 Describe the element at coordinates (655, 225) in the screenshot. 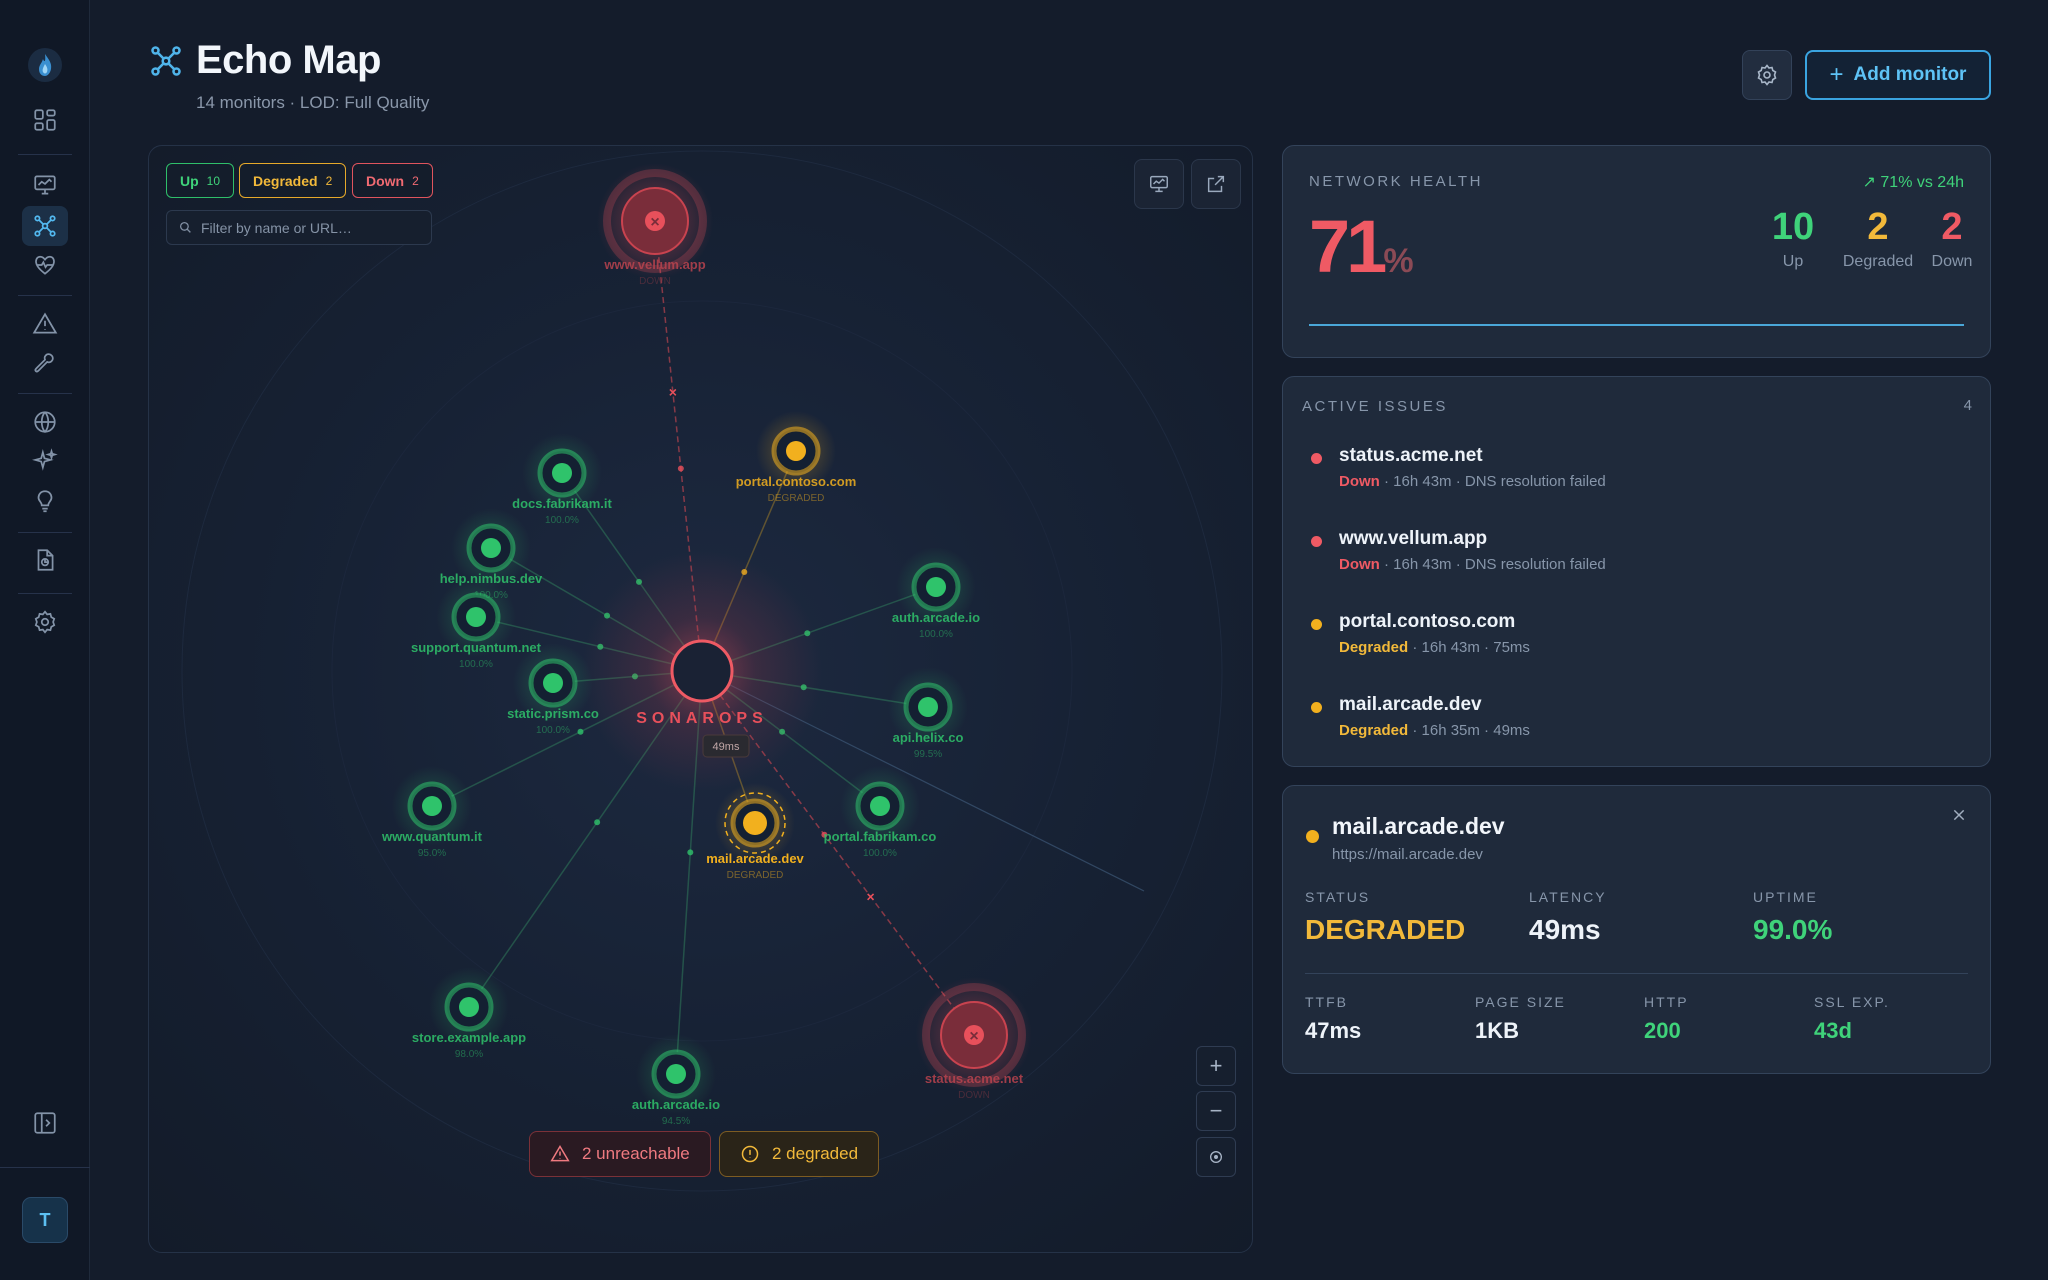

I see `graph-node-www-vellum-app: × www.vellum.app DOWN` at that location.